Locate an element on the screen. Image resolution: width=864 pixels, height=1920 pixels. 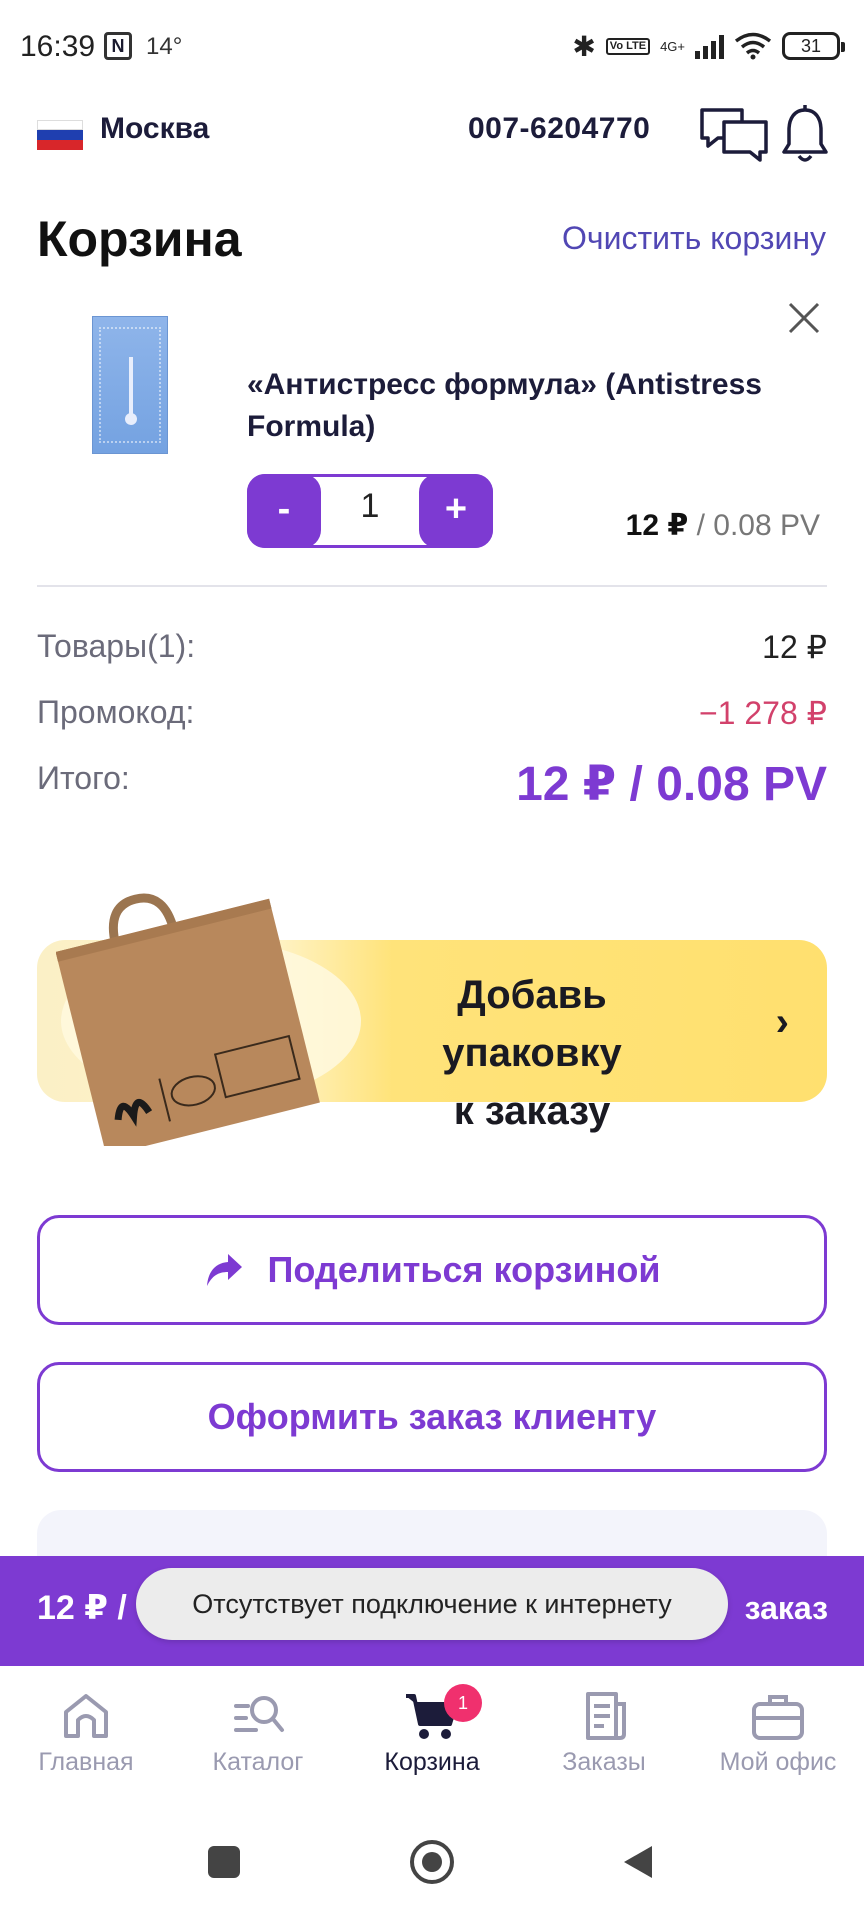
share-cart-button: Поделиться корзиной is located at coordinates (432, 1270).